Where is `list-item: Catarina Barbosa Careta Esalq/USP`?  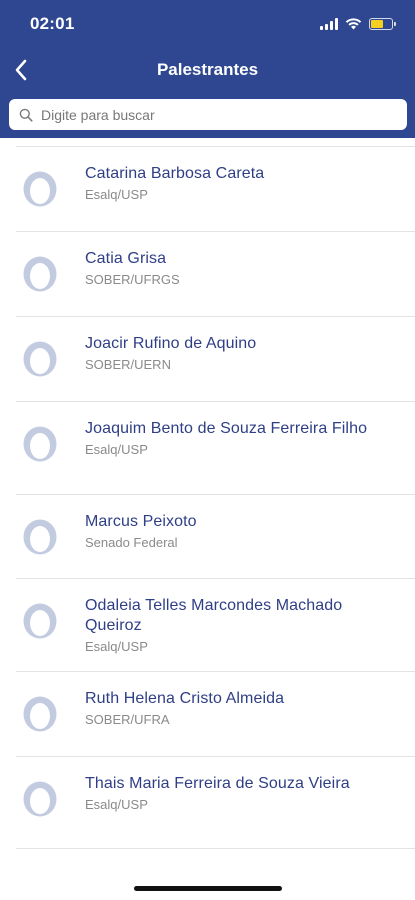 list-item: Catarina Barbosa Careta Esalq/USP is located at coordinates (215, 188).